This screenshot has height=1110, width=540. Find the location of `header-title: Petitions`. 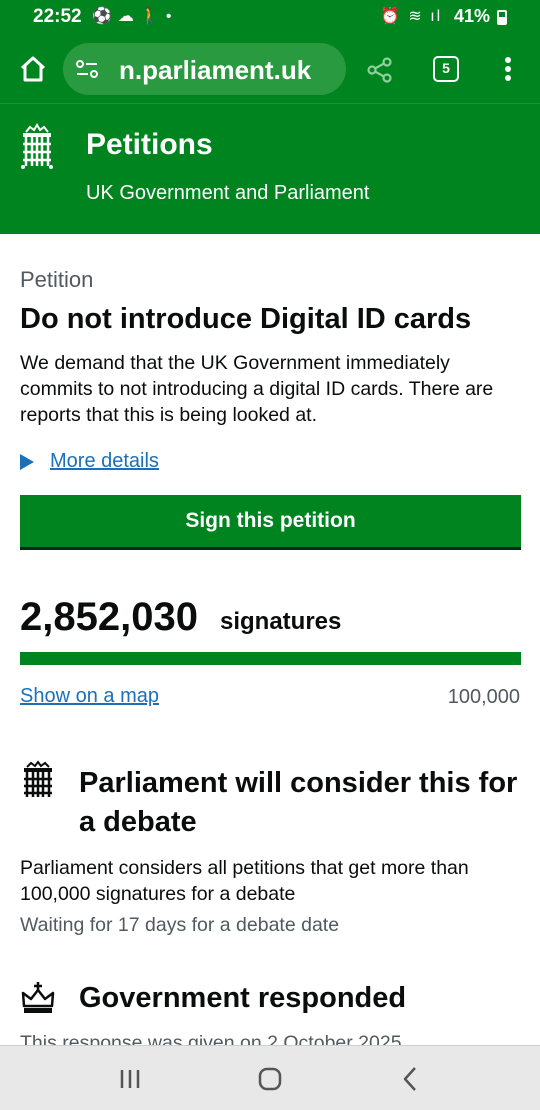

header-title: Petitions is located at coordinates (149, 145).